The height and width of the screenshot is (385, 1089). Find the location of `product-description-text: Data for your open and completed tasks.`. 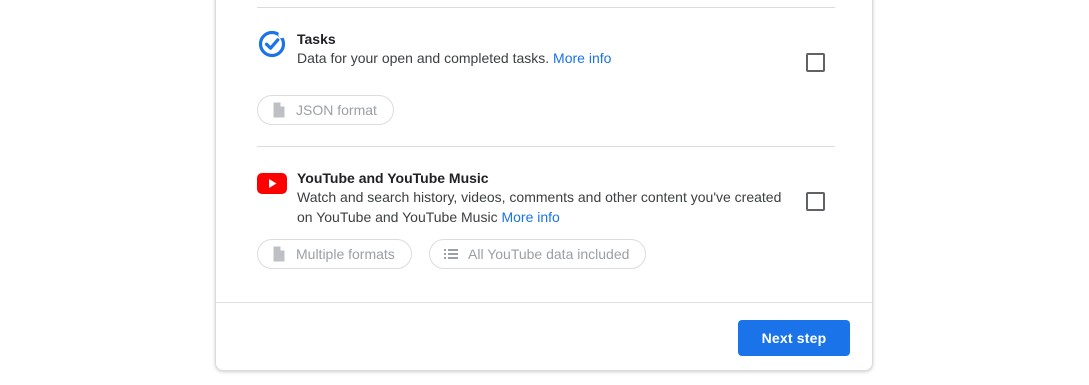

product-description-text: Data for your open and completed tasks. is located at coordinates (423, 58).